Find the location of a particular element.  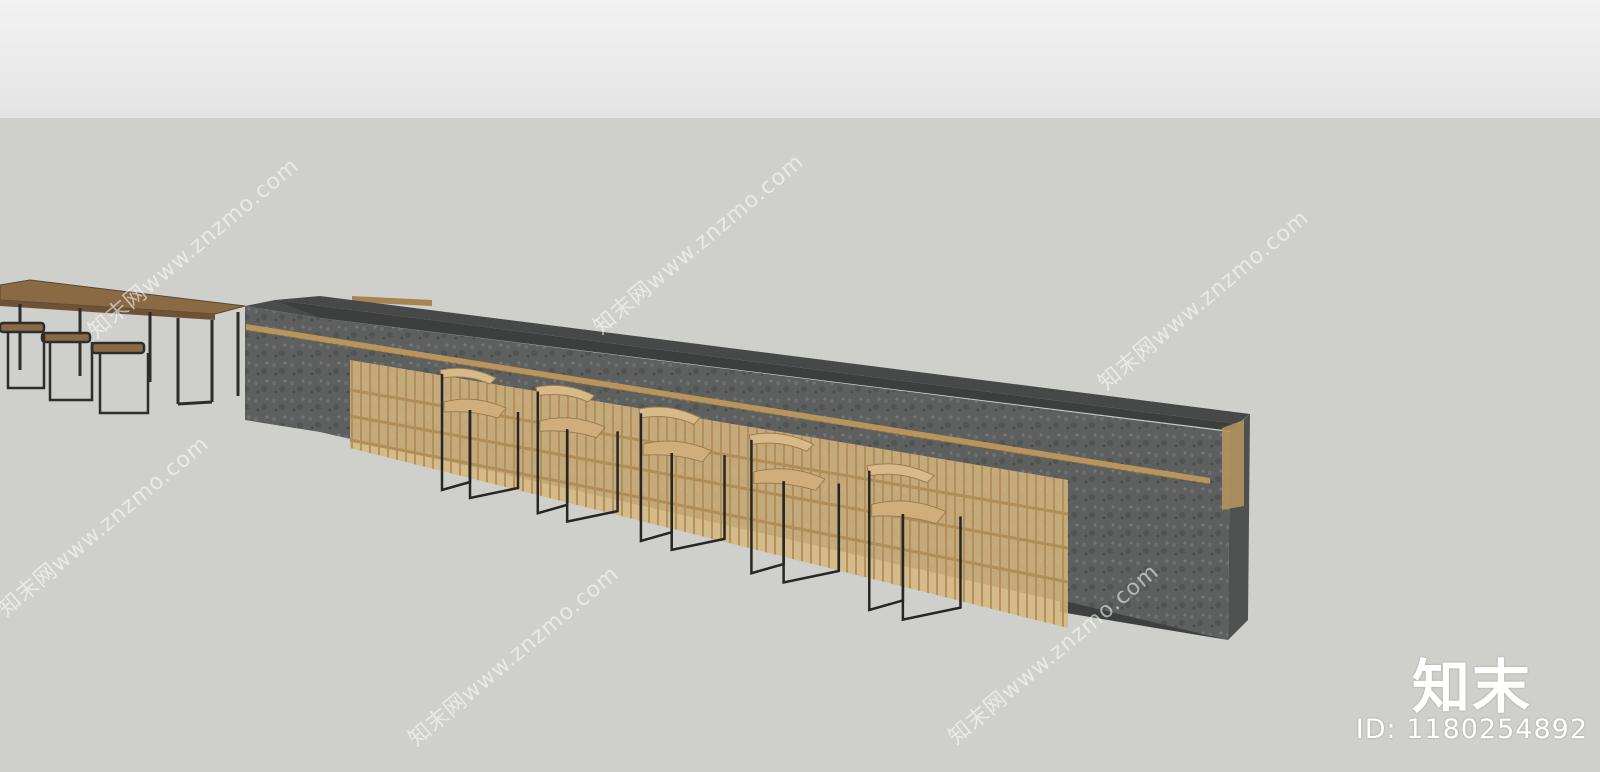

bar-stool-left is located at coordinates (73, 338).